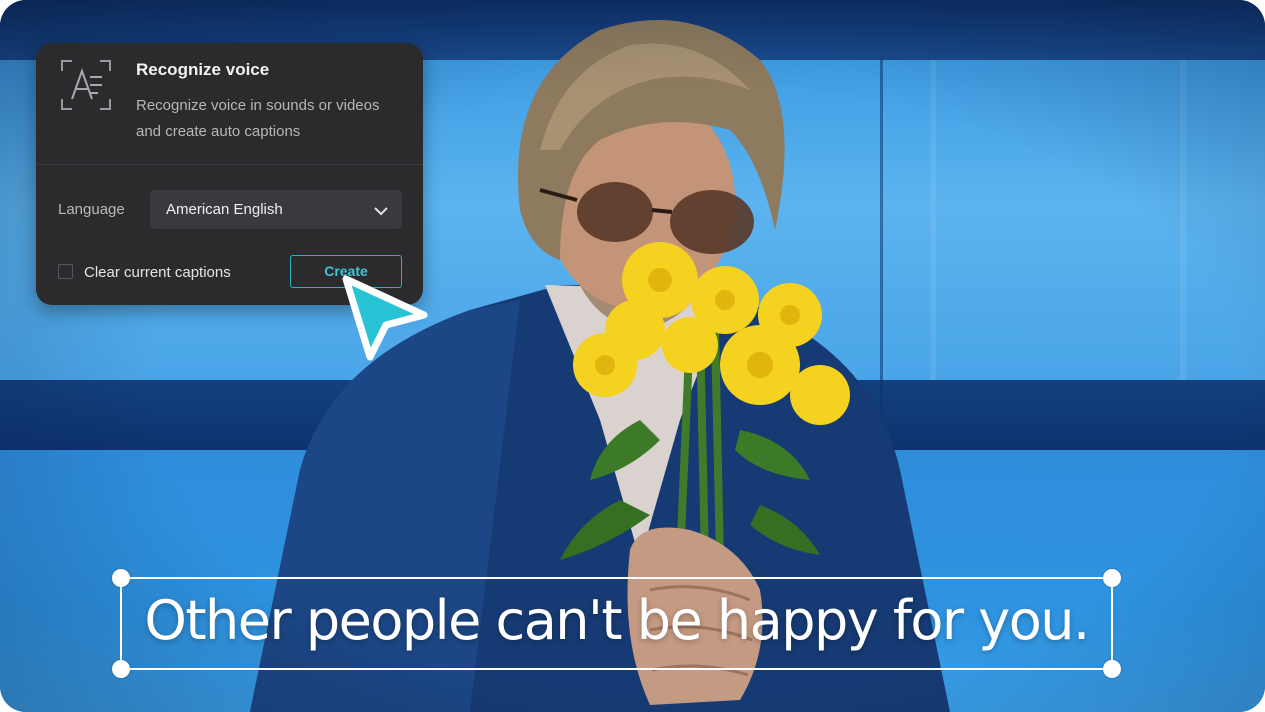 The width and height of the screenshot is (1265, 712). Describe the element at coordinates (121, 578) in the screenshot. I see `resize-handle-top-left` at that location.